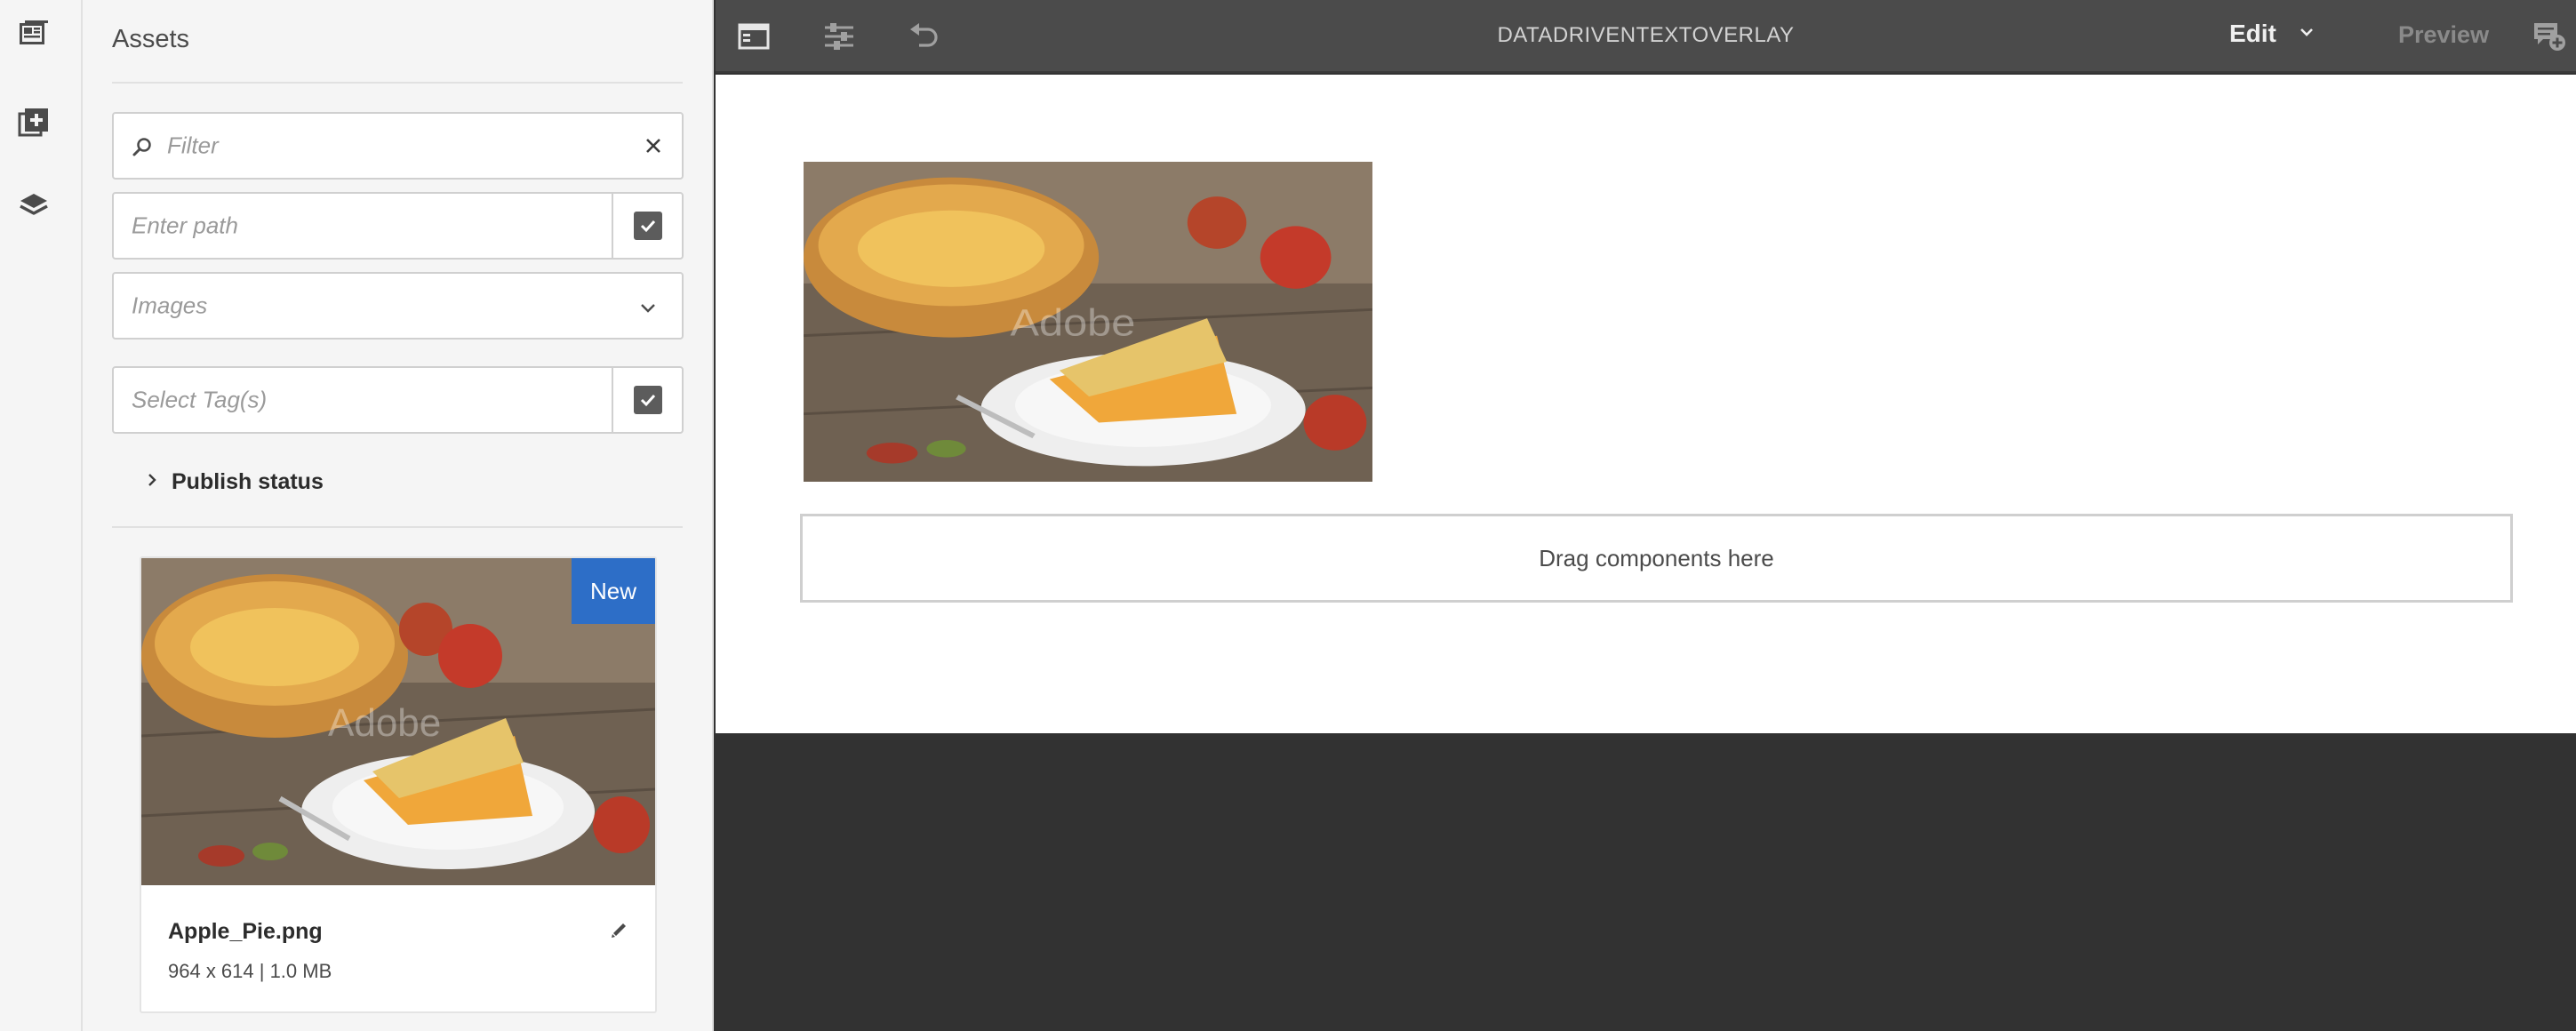 This screenshot has height=1031, width=2576. Describe the element at coordinates (142, 150) in the screenshot. I see `search-icon` at that location.